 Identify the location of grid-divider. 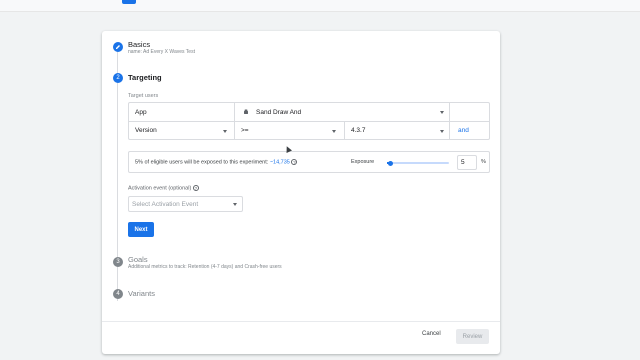
(449, 121).